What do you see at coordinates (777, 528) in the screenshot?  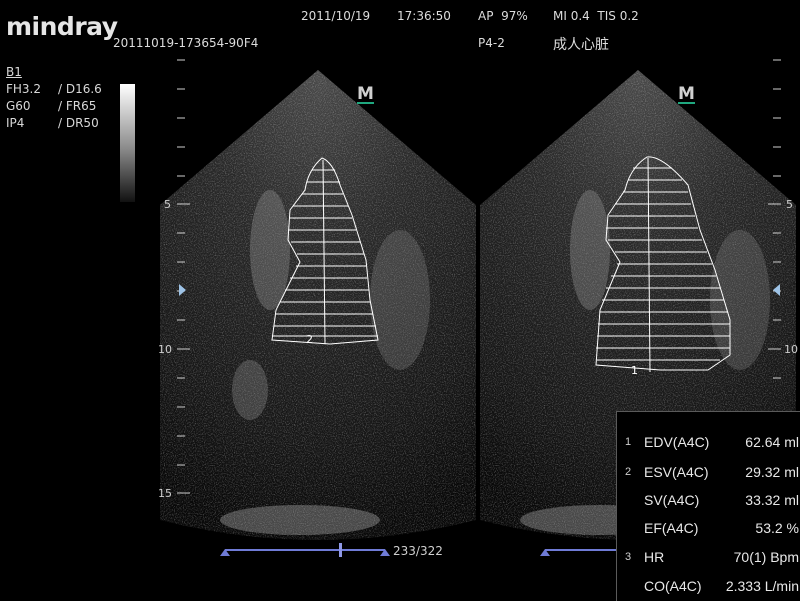 I see `measurement-value: 53.2 %` at bounding box center [777, 528].